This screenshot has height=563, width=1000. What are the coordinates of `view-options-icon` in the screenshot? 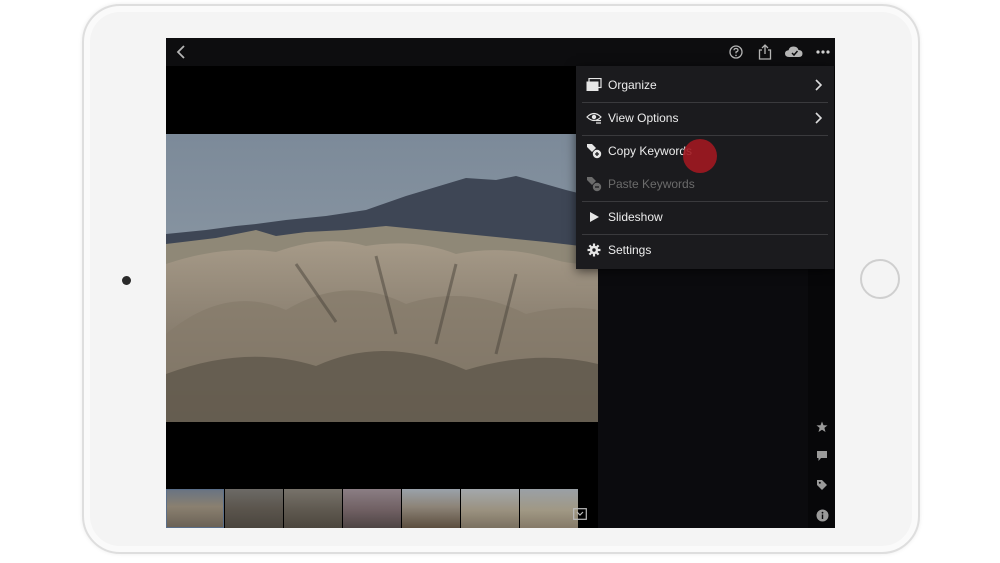 It's located at (594, 118).